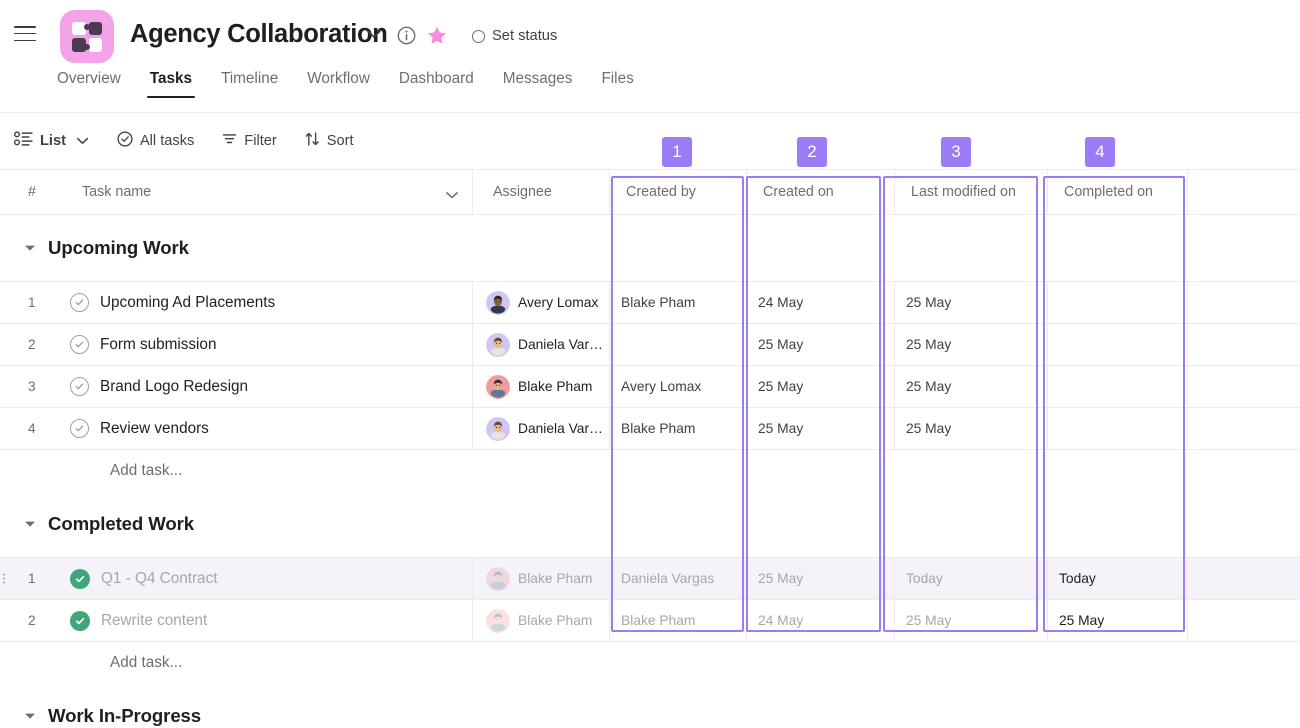 The image size is (1300, 728). I want to click on header-assignee-column: Assignee, so click(541, 192).